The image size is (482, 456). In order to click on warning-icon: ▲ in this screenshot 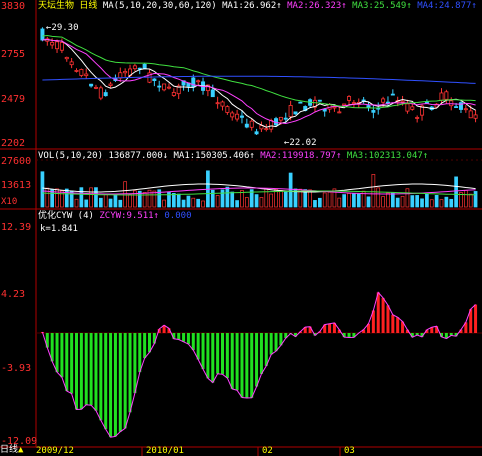, I will do `click(21, 450)`.